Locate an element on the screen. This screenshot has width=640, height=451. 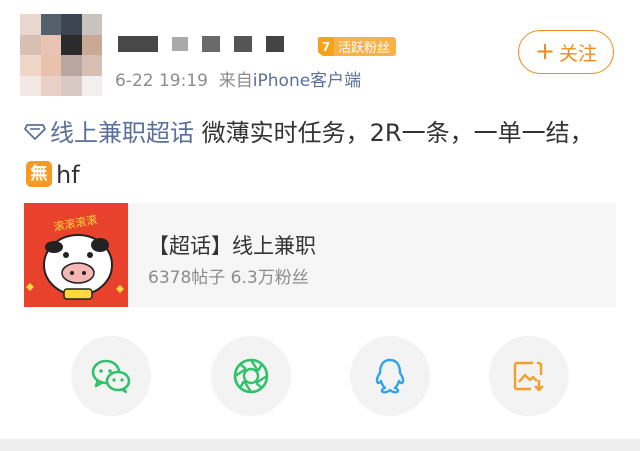
post-meta: 6-22 19:19 来自iPhone客户端 is located at coordinates (238, 78).